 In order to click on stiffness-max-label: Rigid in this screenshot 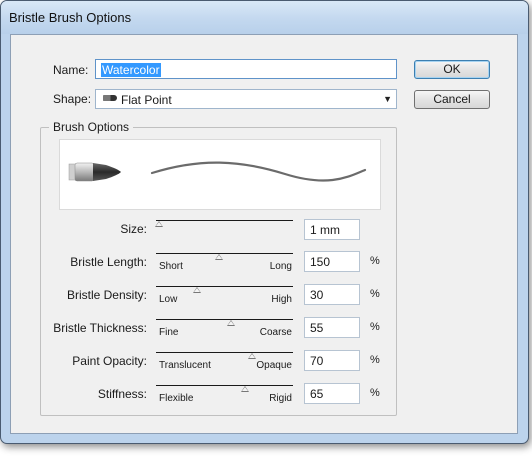, I will do `click(280, 398)`.